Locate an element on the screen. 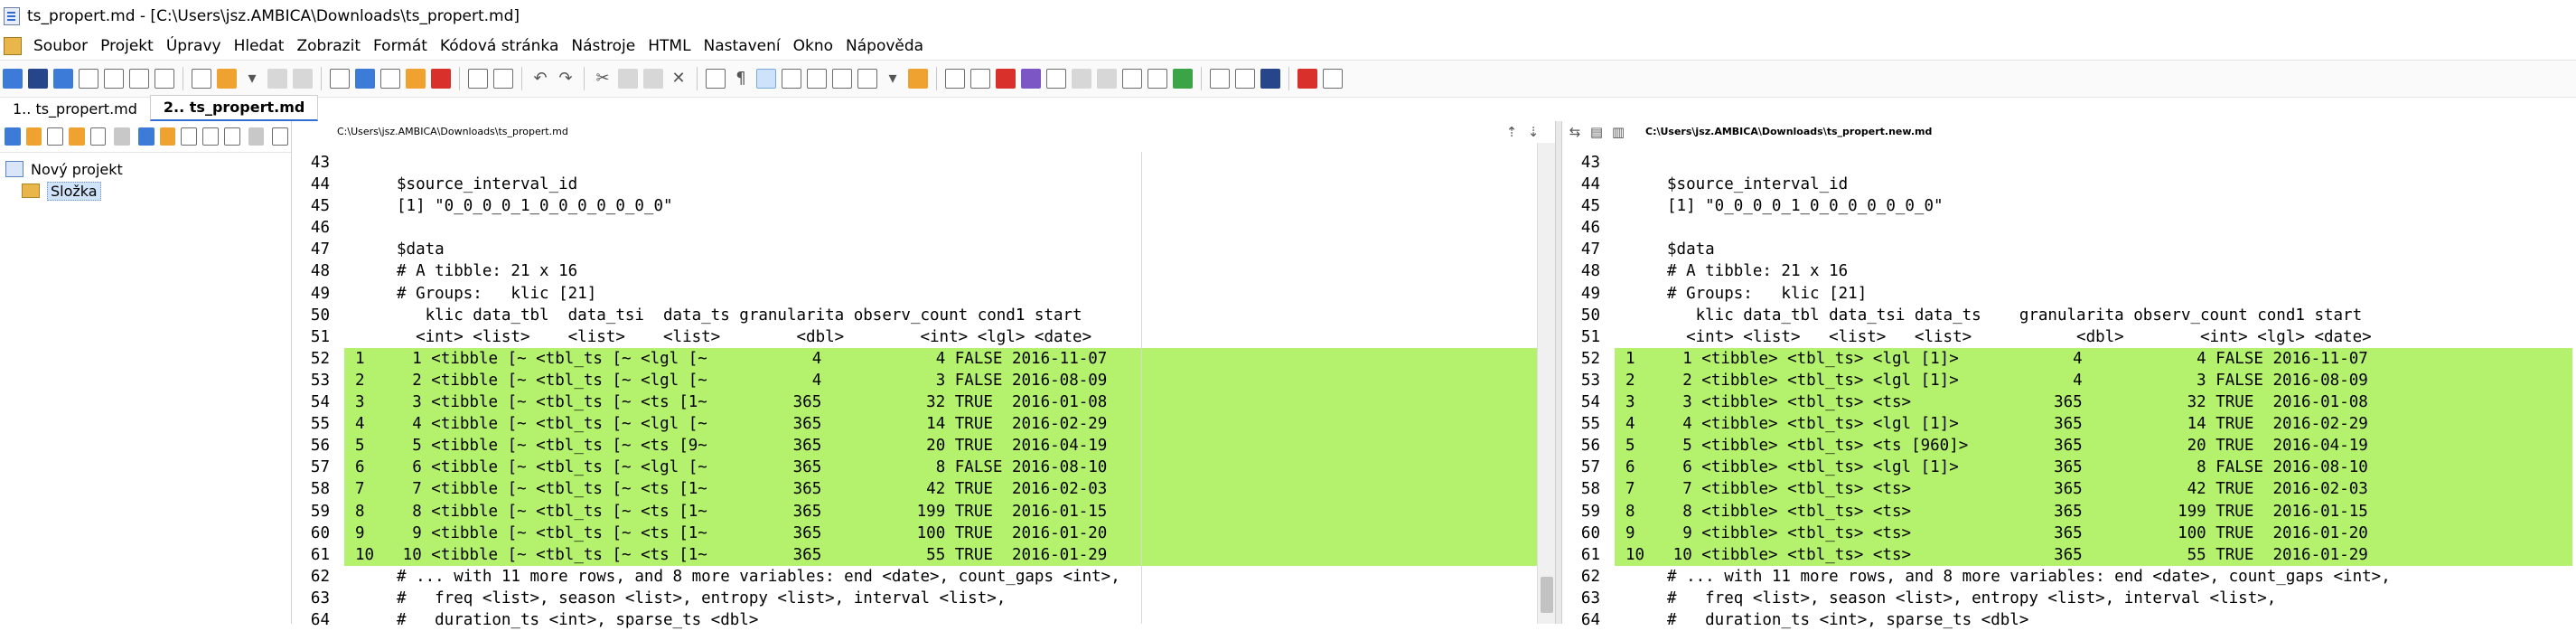 This screenshot has height=631, width=2576. sync-icon: ⇆ is located at coordinates (1575, 132).